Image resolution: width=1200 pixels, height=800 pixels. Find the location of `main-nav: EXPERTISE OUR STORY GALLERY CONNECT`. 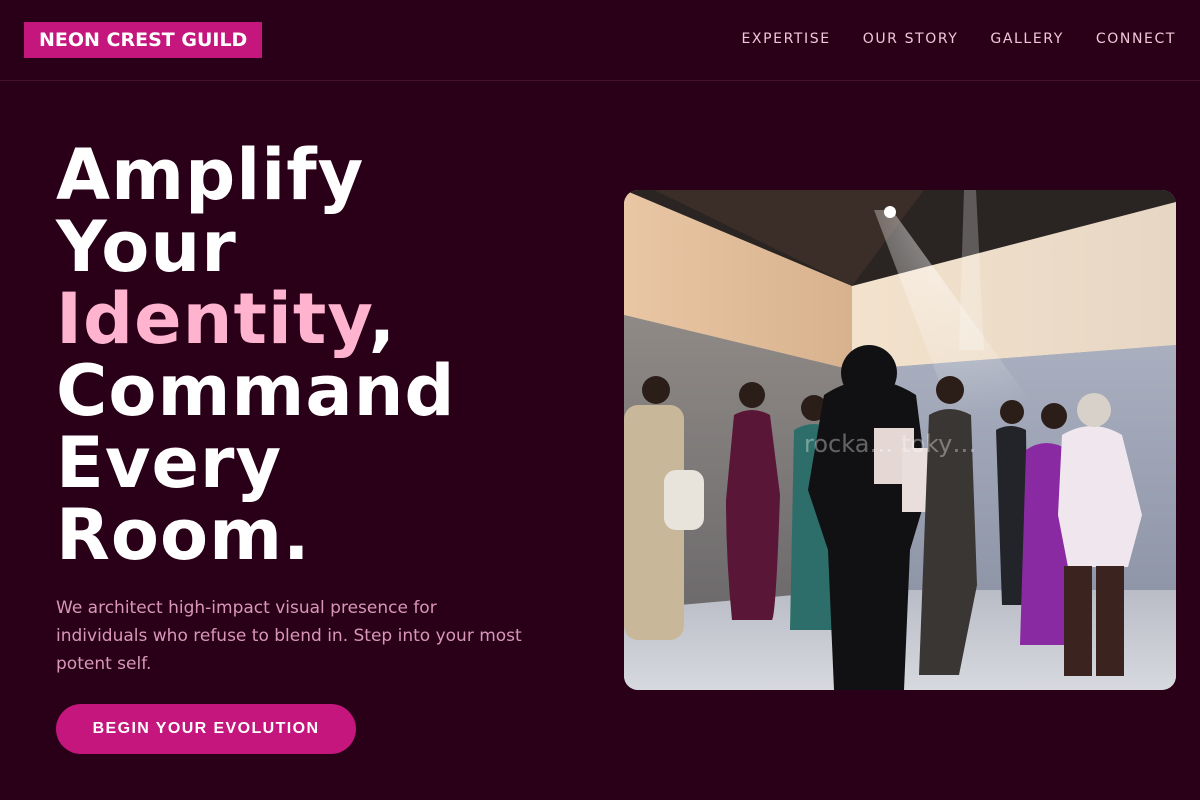

main-nav: EXPERTISE OUR STORY GALLERY CONNECT is located at coordinates (958, 39).